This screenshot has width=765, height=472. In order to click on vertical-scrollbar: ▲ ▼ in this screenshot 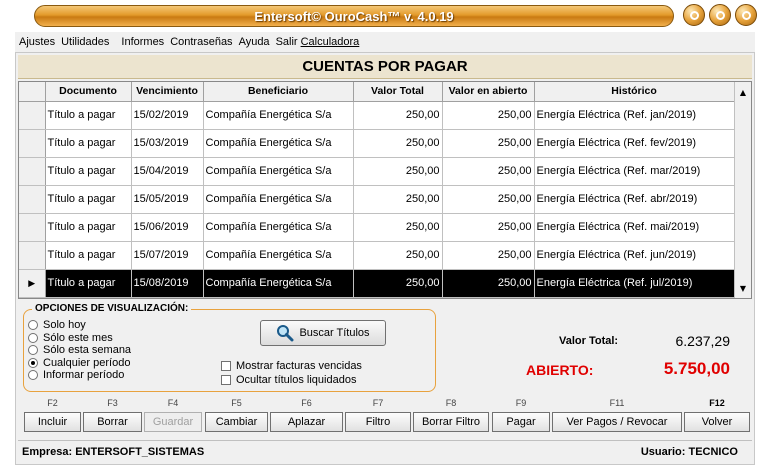, I will do `click(742, 190)`.